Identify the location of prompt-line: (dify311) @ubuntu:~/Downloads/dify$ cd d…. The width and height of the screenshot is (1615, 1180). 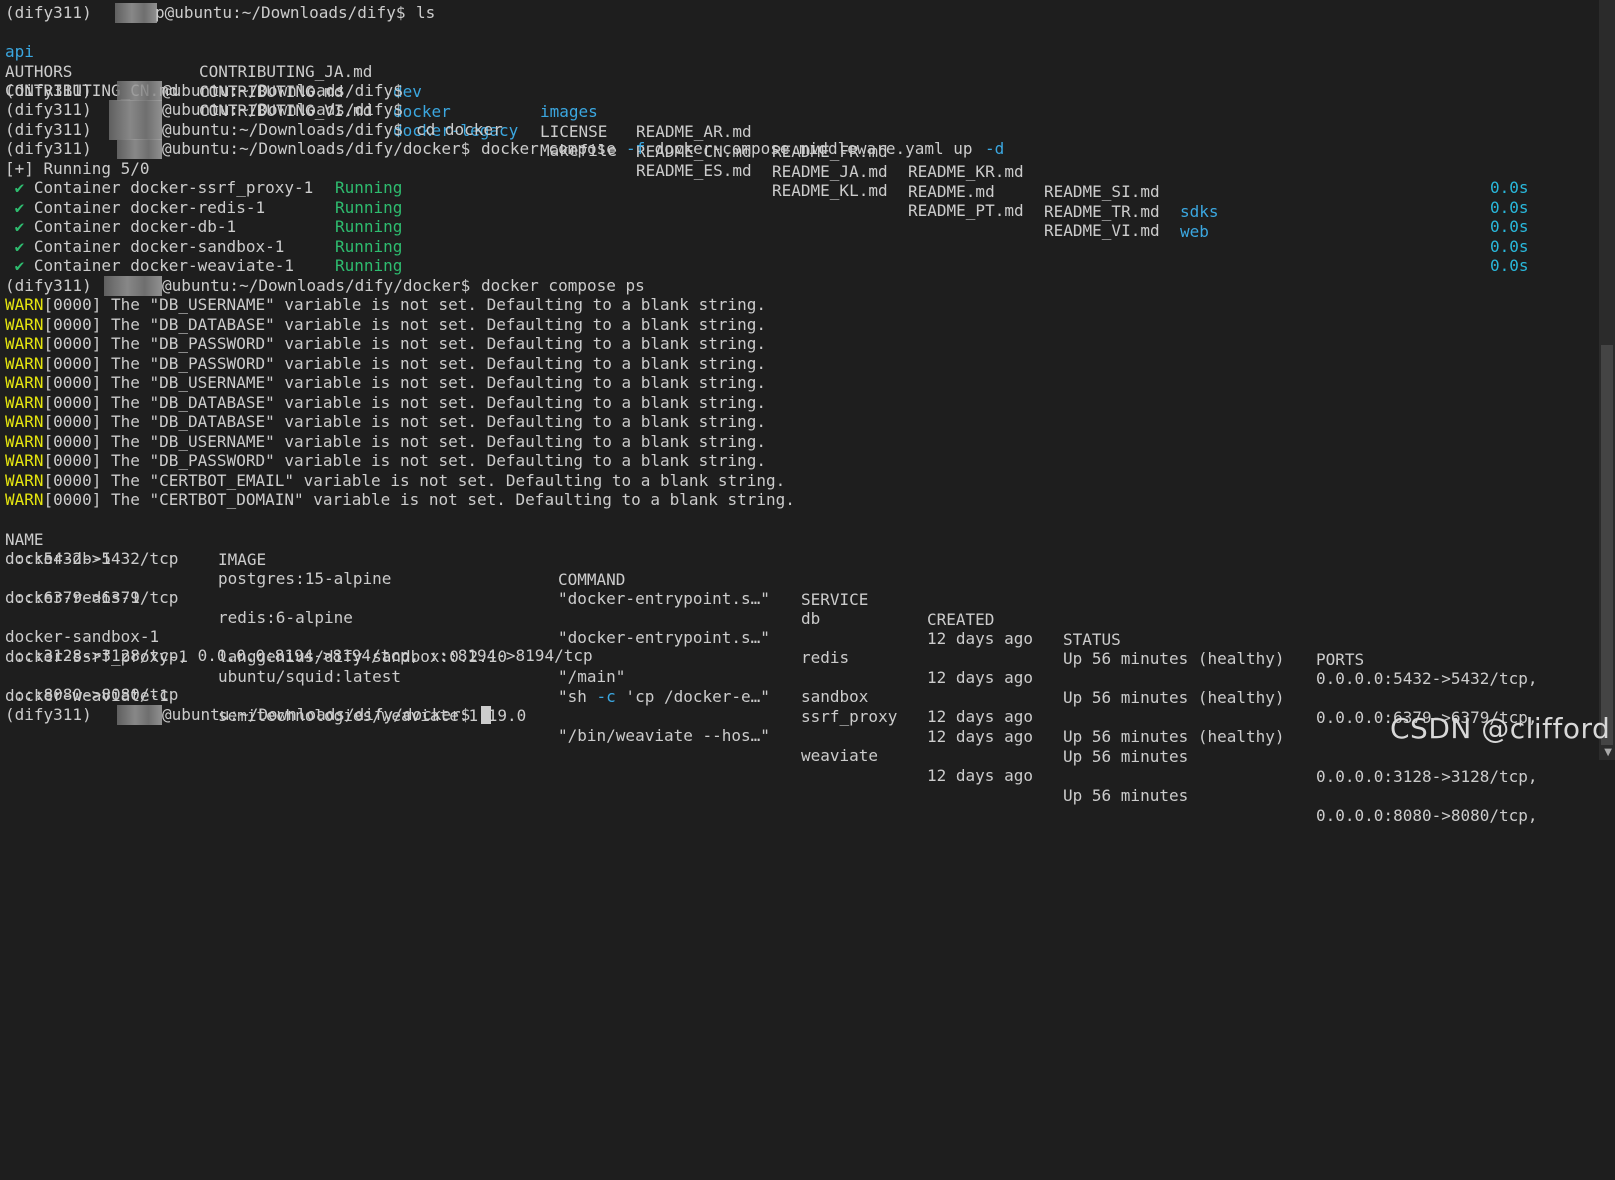
(254, 130).